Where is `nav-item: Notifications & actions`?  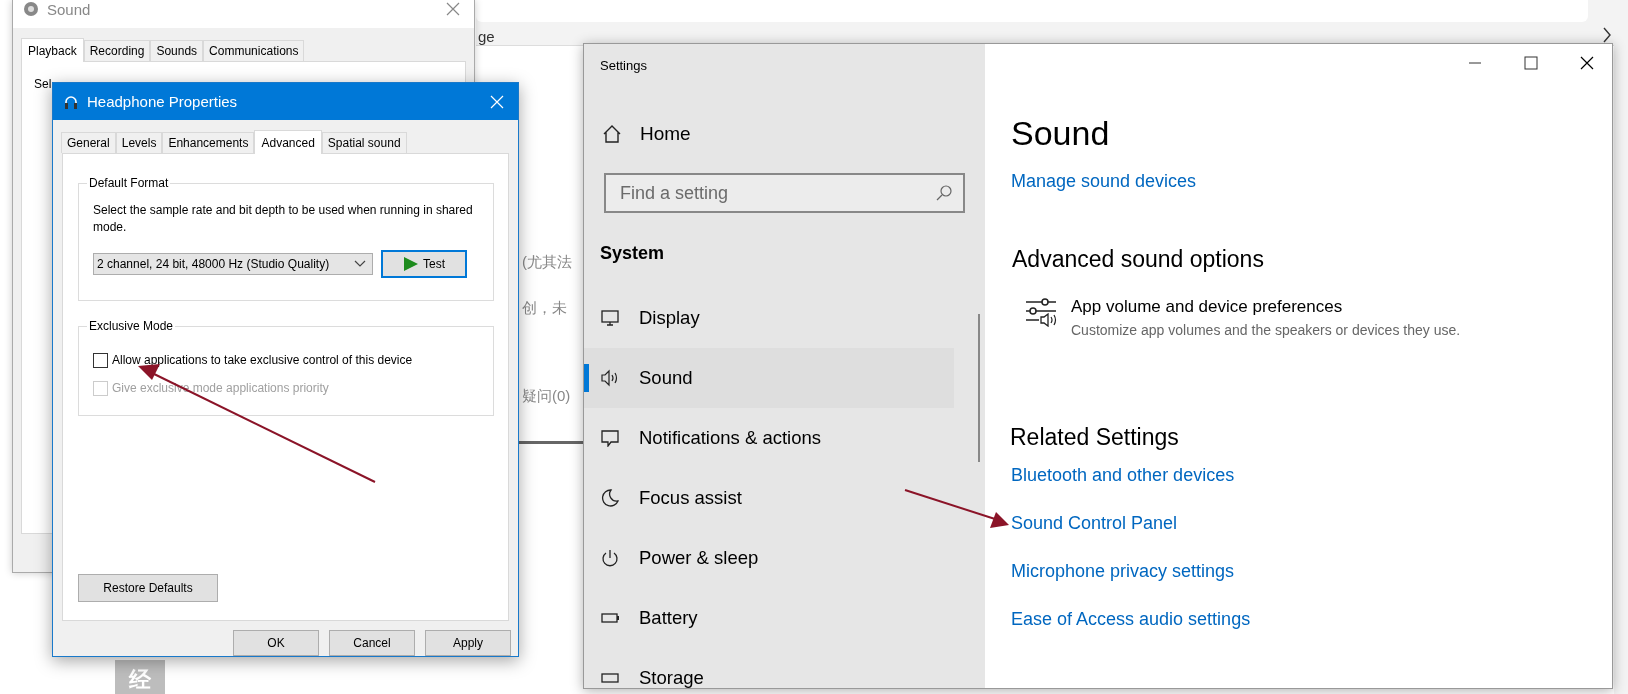
nav-item: Notifications & actions is located at coordinates (769, 438).